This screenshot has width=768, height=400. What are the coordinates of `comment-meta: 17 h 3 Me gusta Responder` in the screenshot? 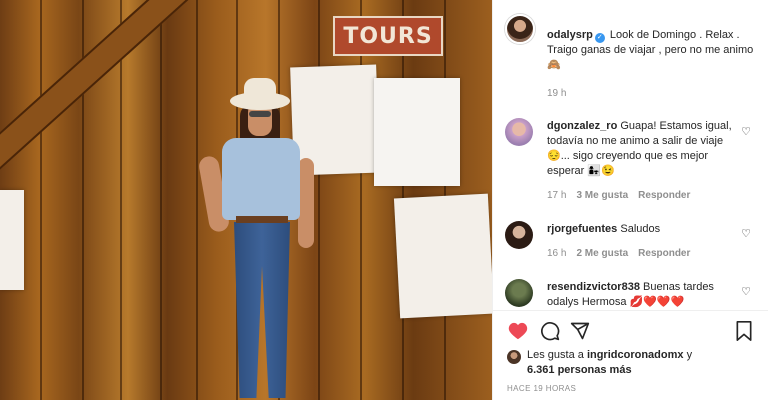 It's located at (623, 195).